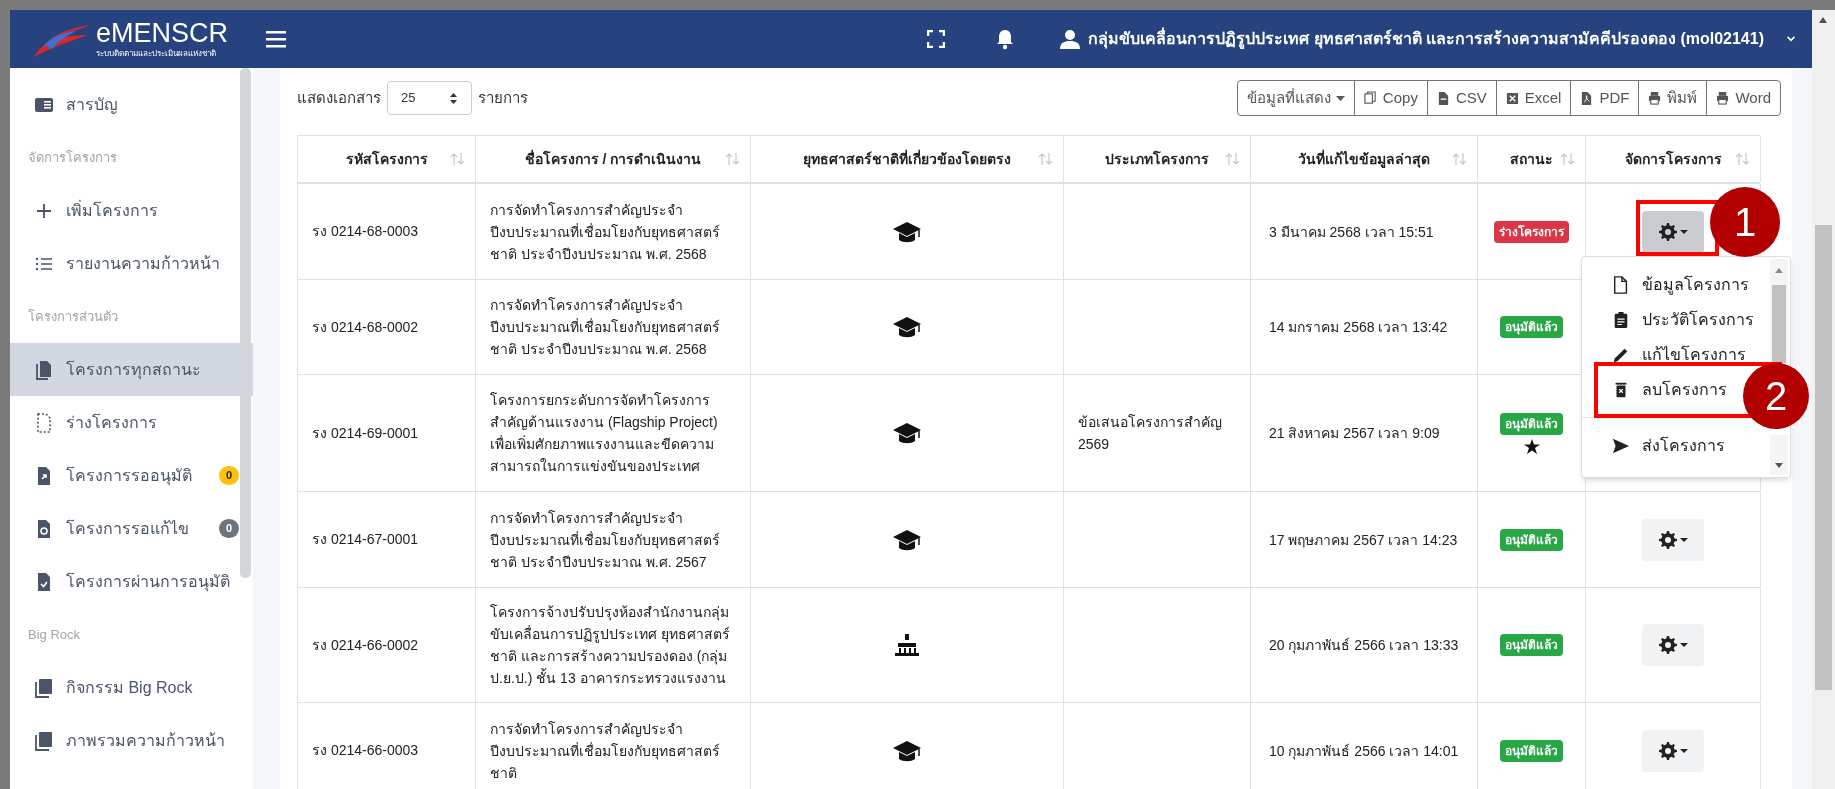 Image resolution: width=1835 pixels, height=789 pixels. I want to click on logo-subtitle: ระบบติดตามและประเมินผลแห่งชาติ, so click(156, 54).